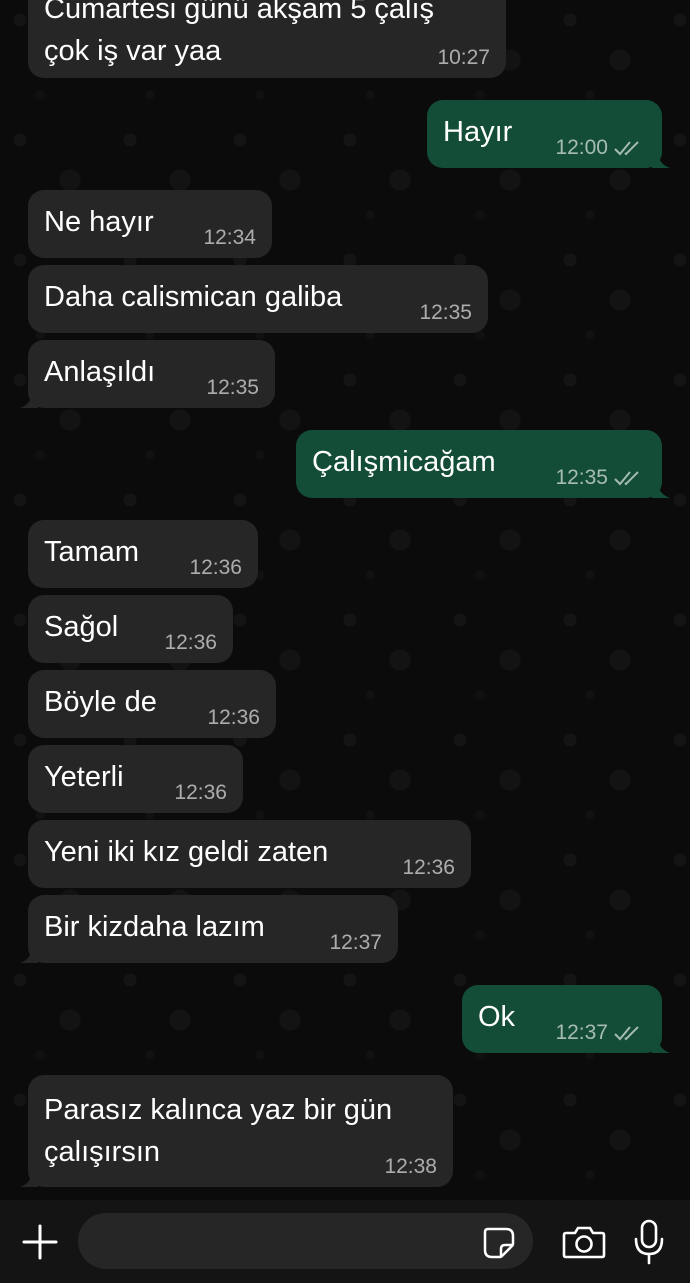 The width and height of the screenshot is (690, 1283). I want to click on message-bubble-incoming: Tamam 12:36, so click(143, 554).